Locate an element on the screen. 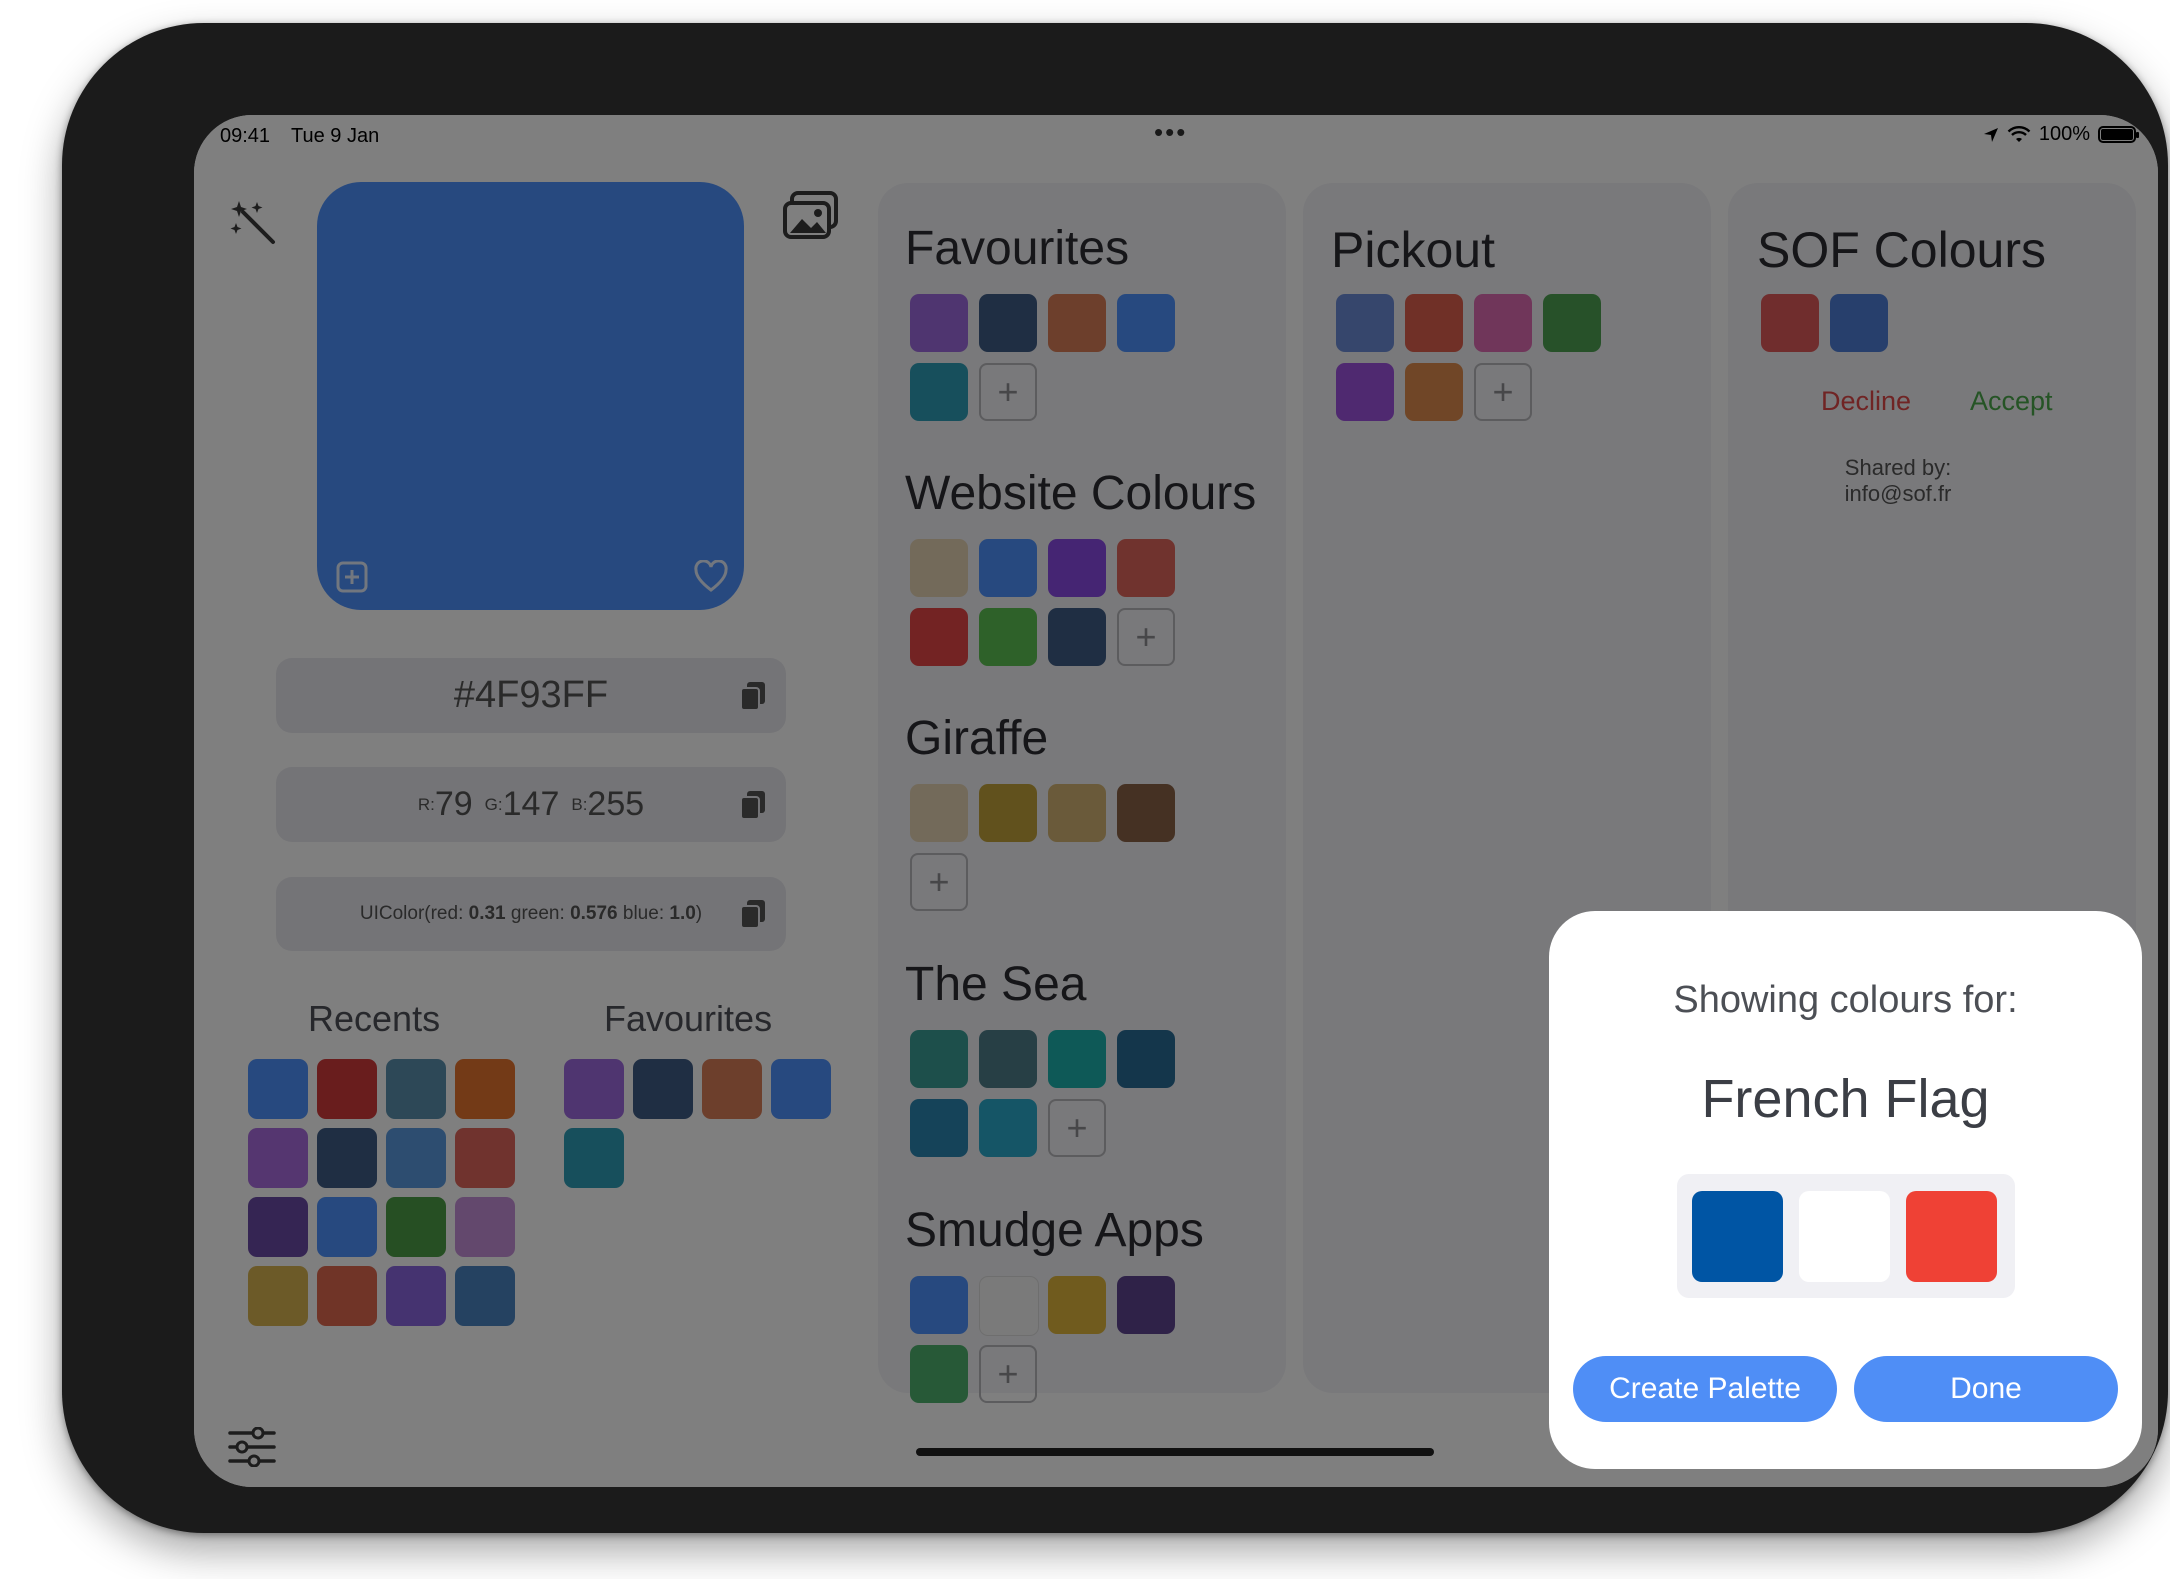 The height and width of the screenshot is (1579, 2170). sheet-subtitle: Showing colours for: is located at coordinates (1845, 1000).